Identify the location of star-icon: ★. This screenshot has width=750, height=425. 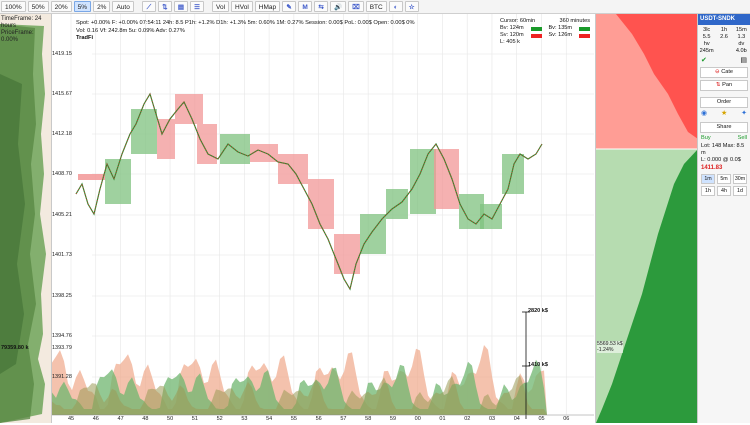
(724, 113).